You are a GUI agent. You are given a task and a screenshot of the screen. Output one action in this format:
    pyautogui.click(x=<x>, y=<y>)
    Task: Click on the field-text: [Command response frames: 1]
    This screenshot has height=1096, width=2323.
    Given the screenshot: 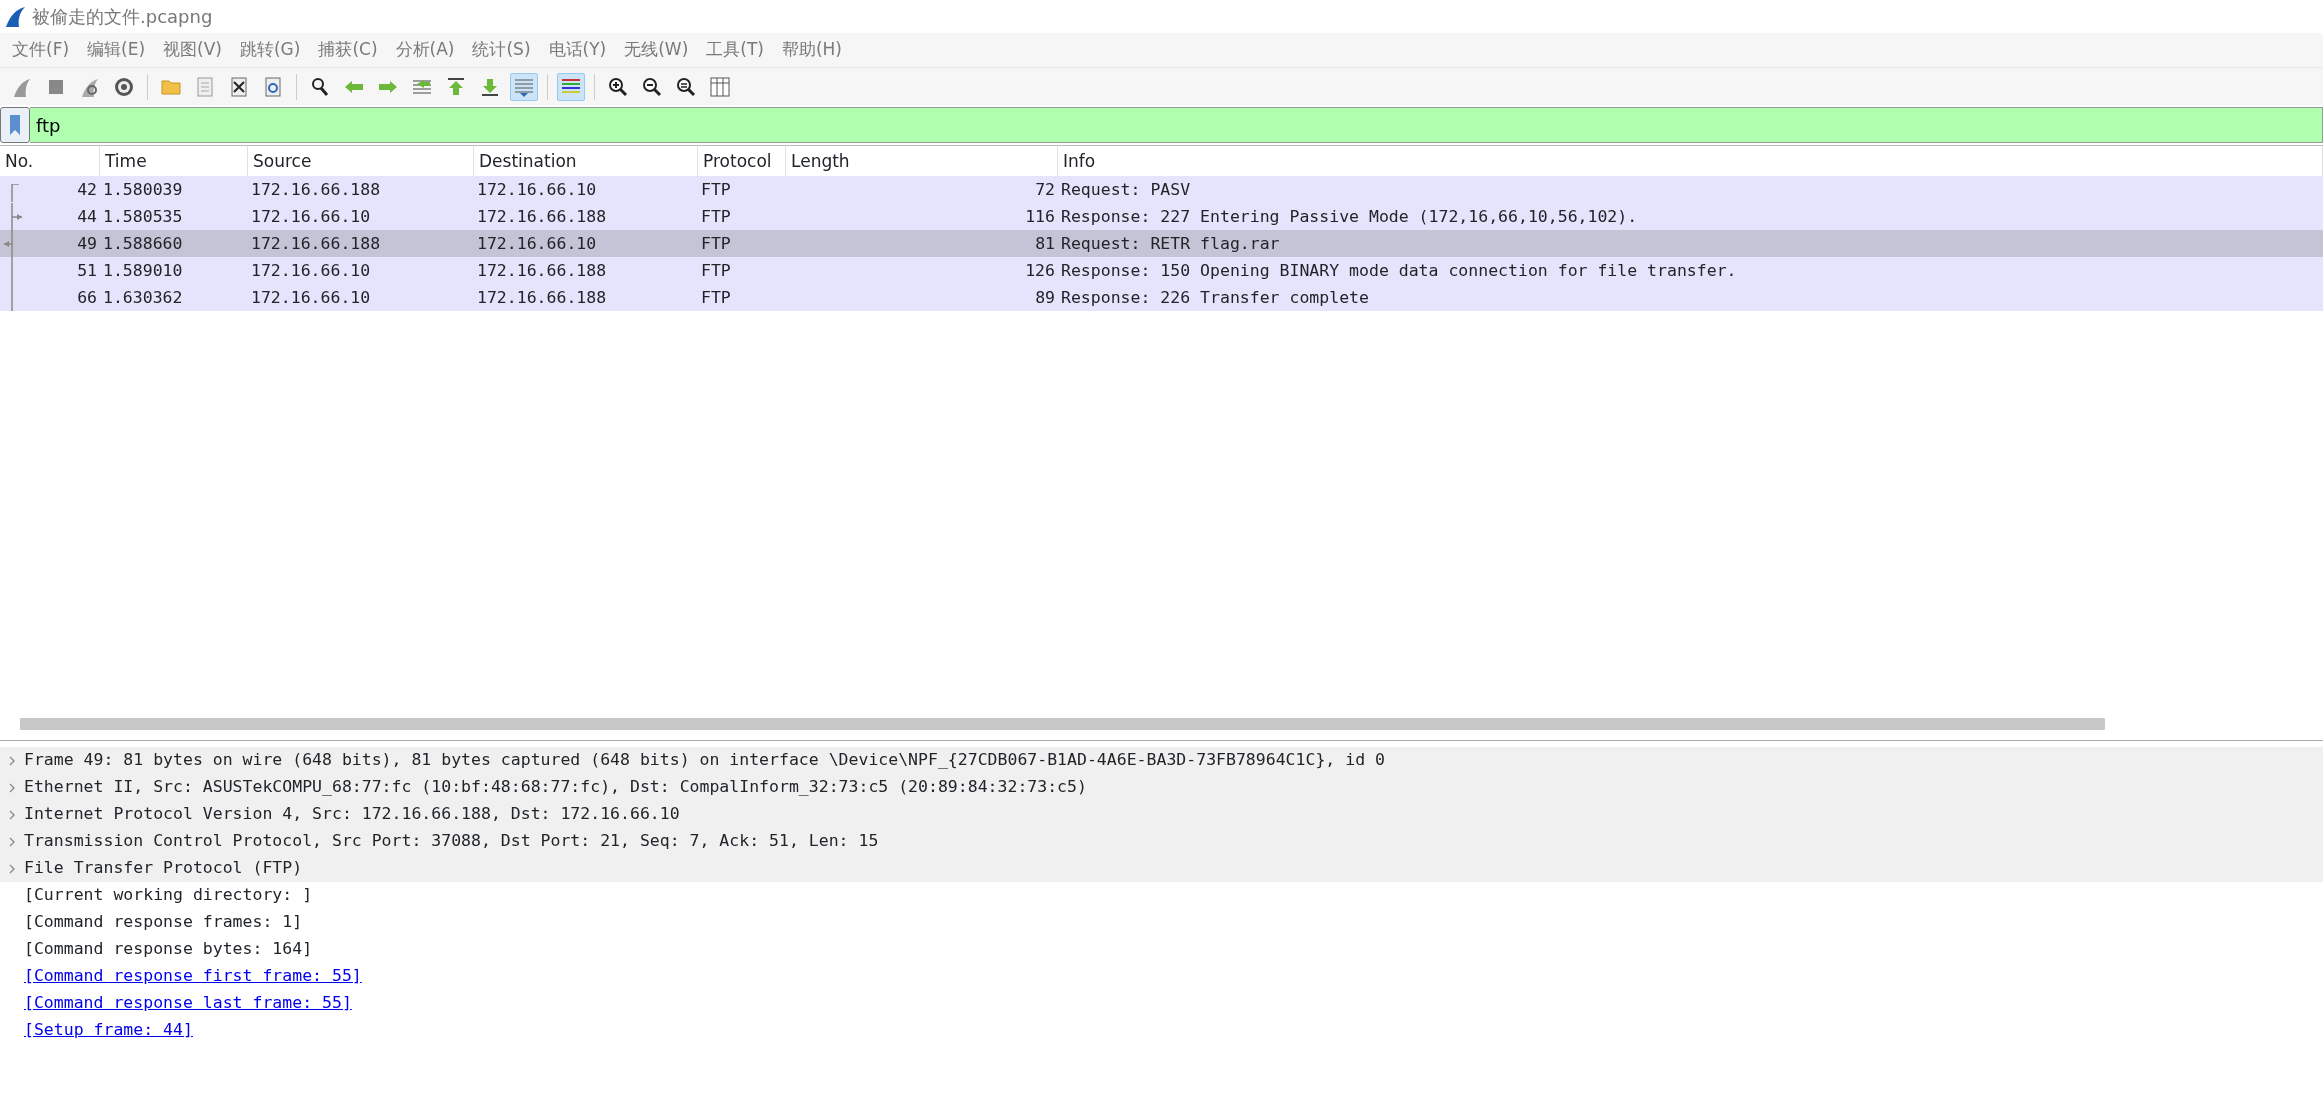 What is the action you would take?
    pyautogui.click(x=163, y=922)
    